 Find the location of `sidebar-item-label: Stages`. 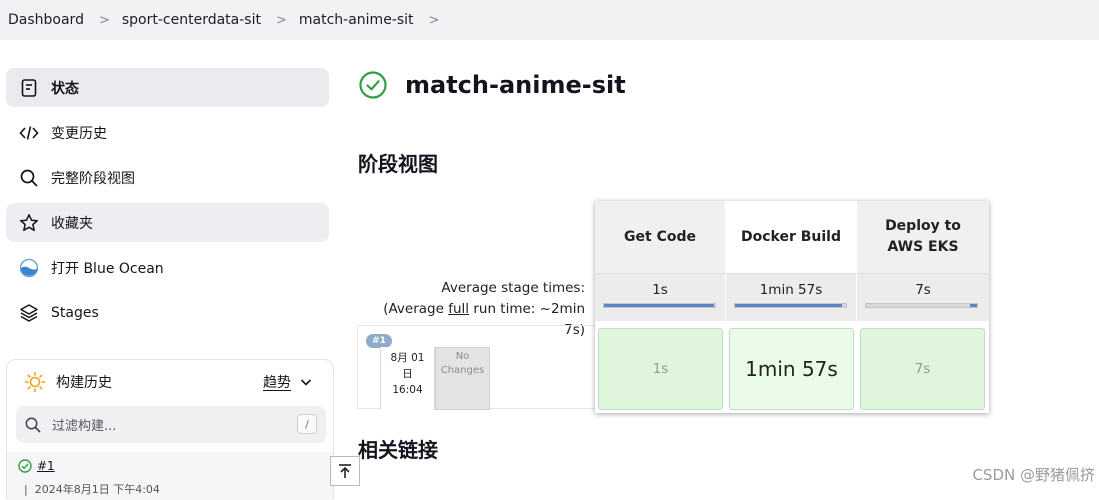

sidebar-item-label: Stages is located at coordinates (75, 312).